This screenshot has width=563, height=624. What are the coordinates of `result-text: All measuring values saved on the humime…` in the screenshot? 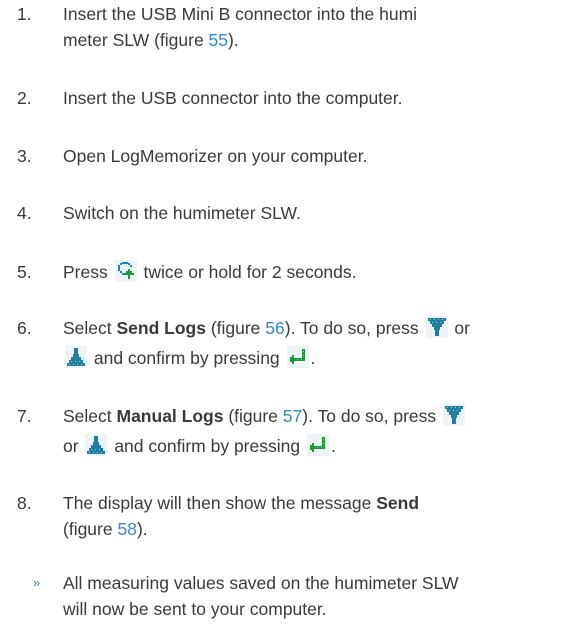 It's located at (308, 596).